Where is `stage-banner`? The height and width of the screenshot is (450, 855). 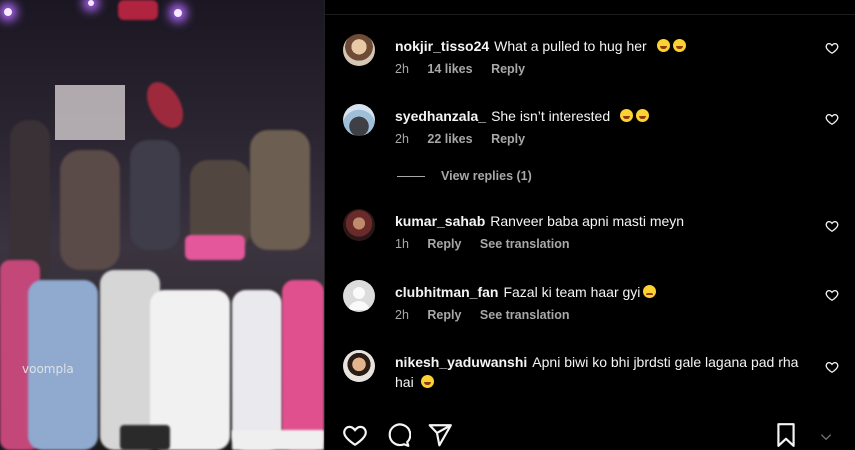 stage-banner is located at coordinates (90, 112).